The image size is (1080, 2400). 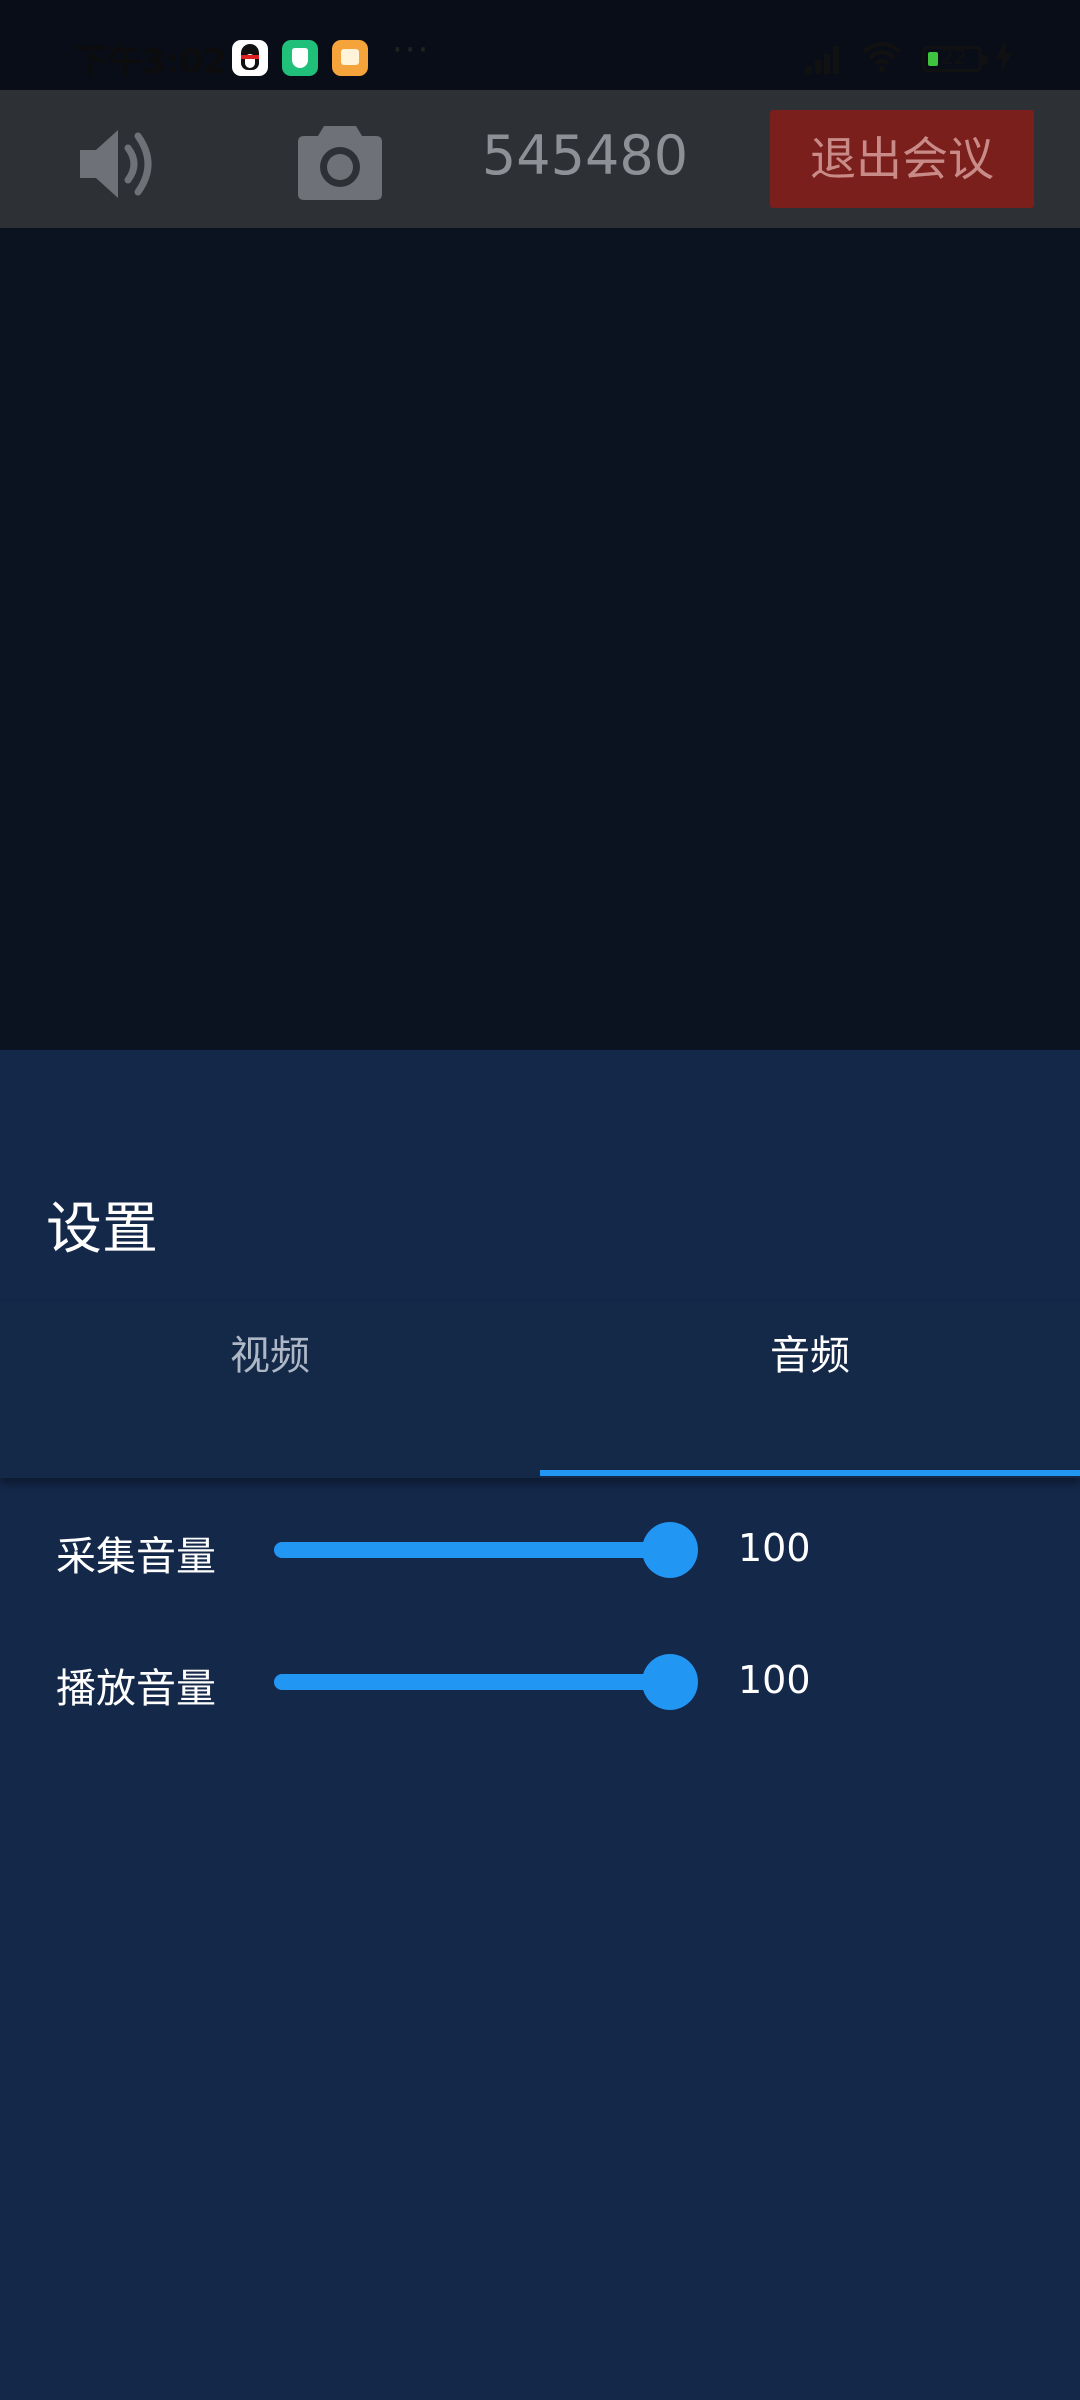 What do you see at coordinates (585, 155) in the screenshot?
I see `meeting-id: 545480` at bounding box center [585, 155].